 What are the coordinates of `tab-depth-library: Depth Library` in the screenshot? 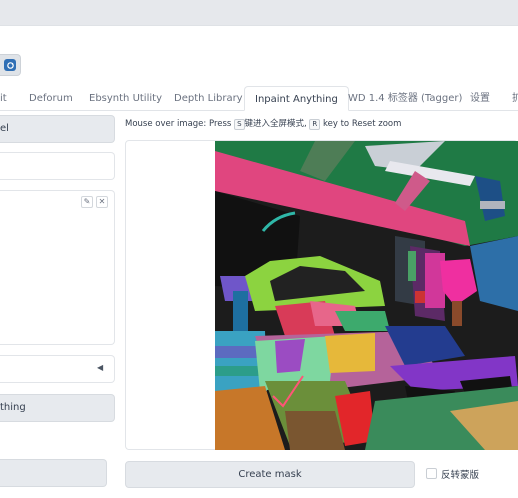 It's located at (208, 98).